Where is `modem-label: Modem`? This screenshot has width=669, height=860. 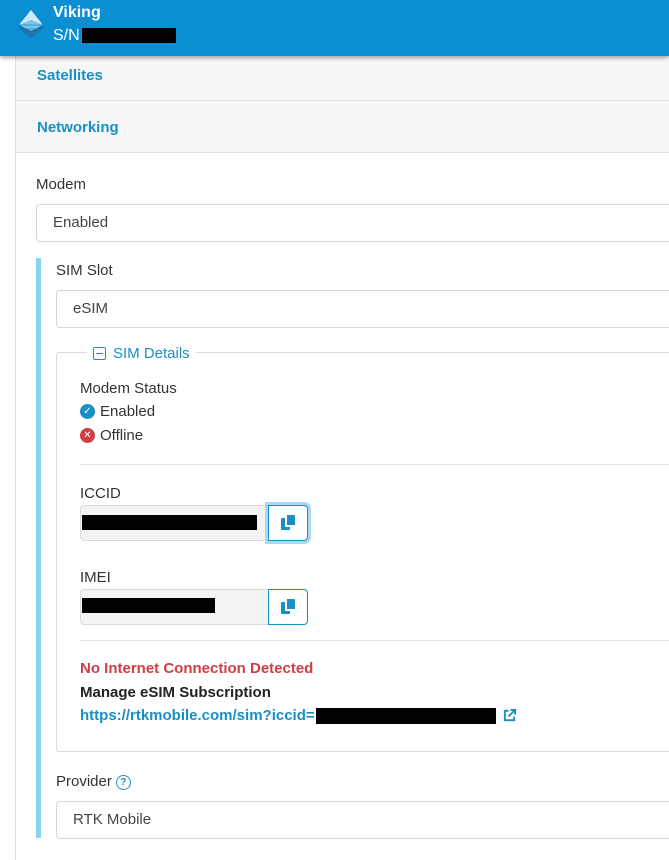 modem-label: Modem is located at coordinates (61, 184).